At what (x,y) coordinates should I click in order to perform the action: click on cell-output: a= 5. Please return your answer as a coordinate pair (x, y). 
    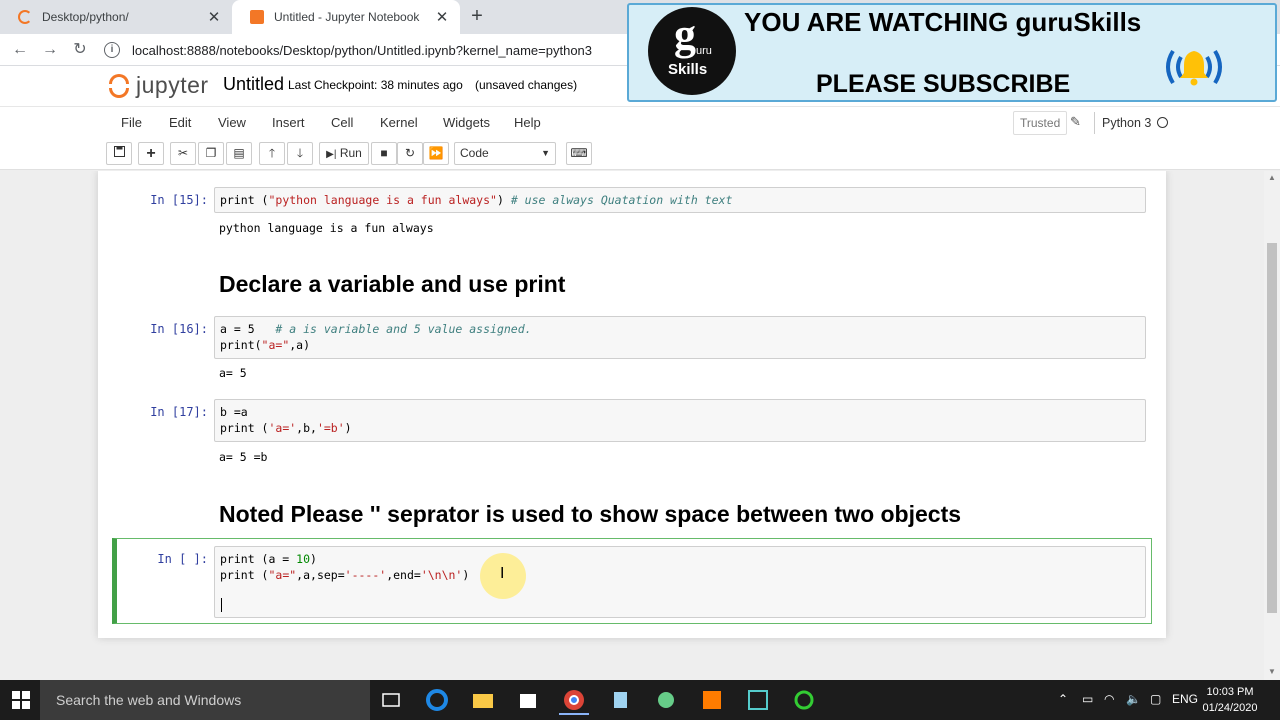
    Looking at the image, I should click on (233, 373).